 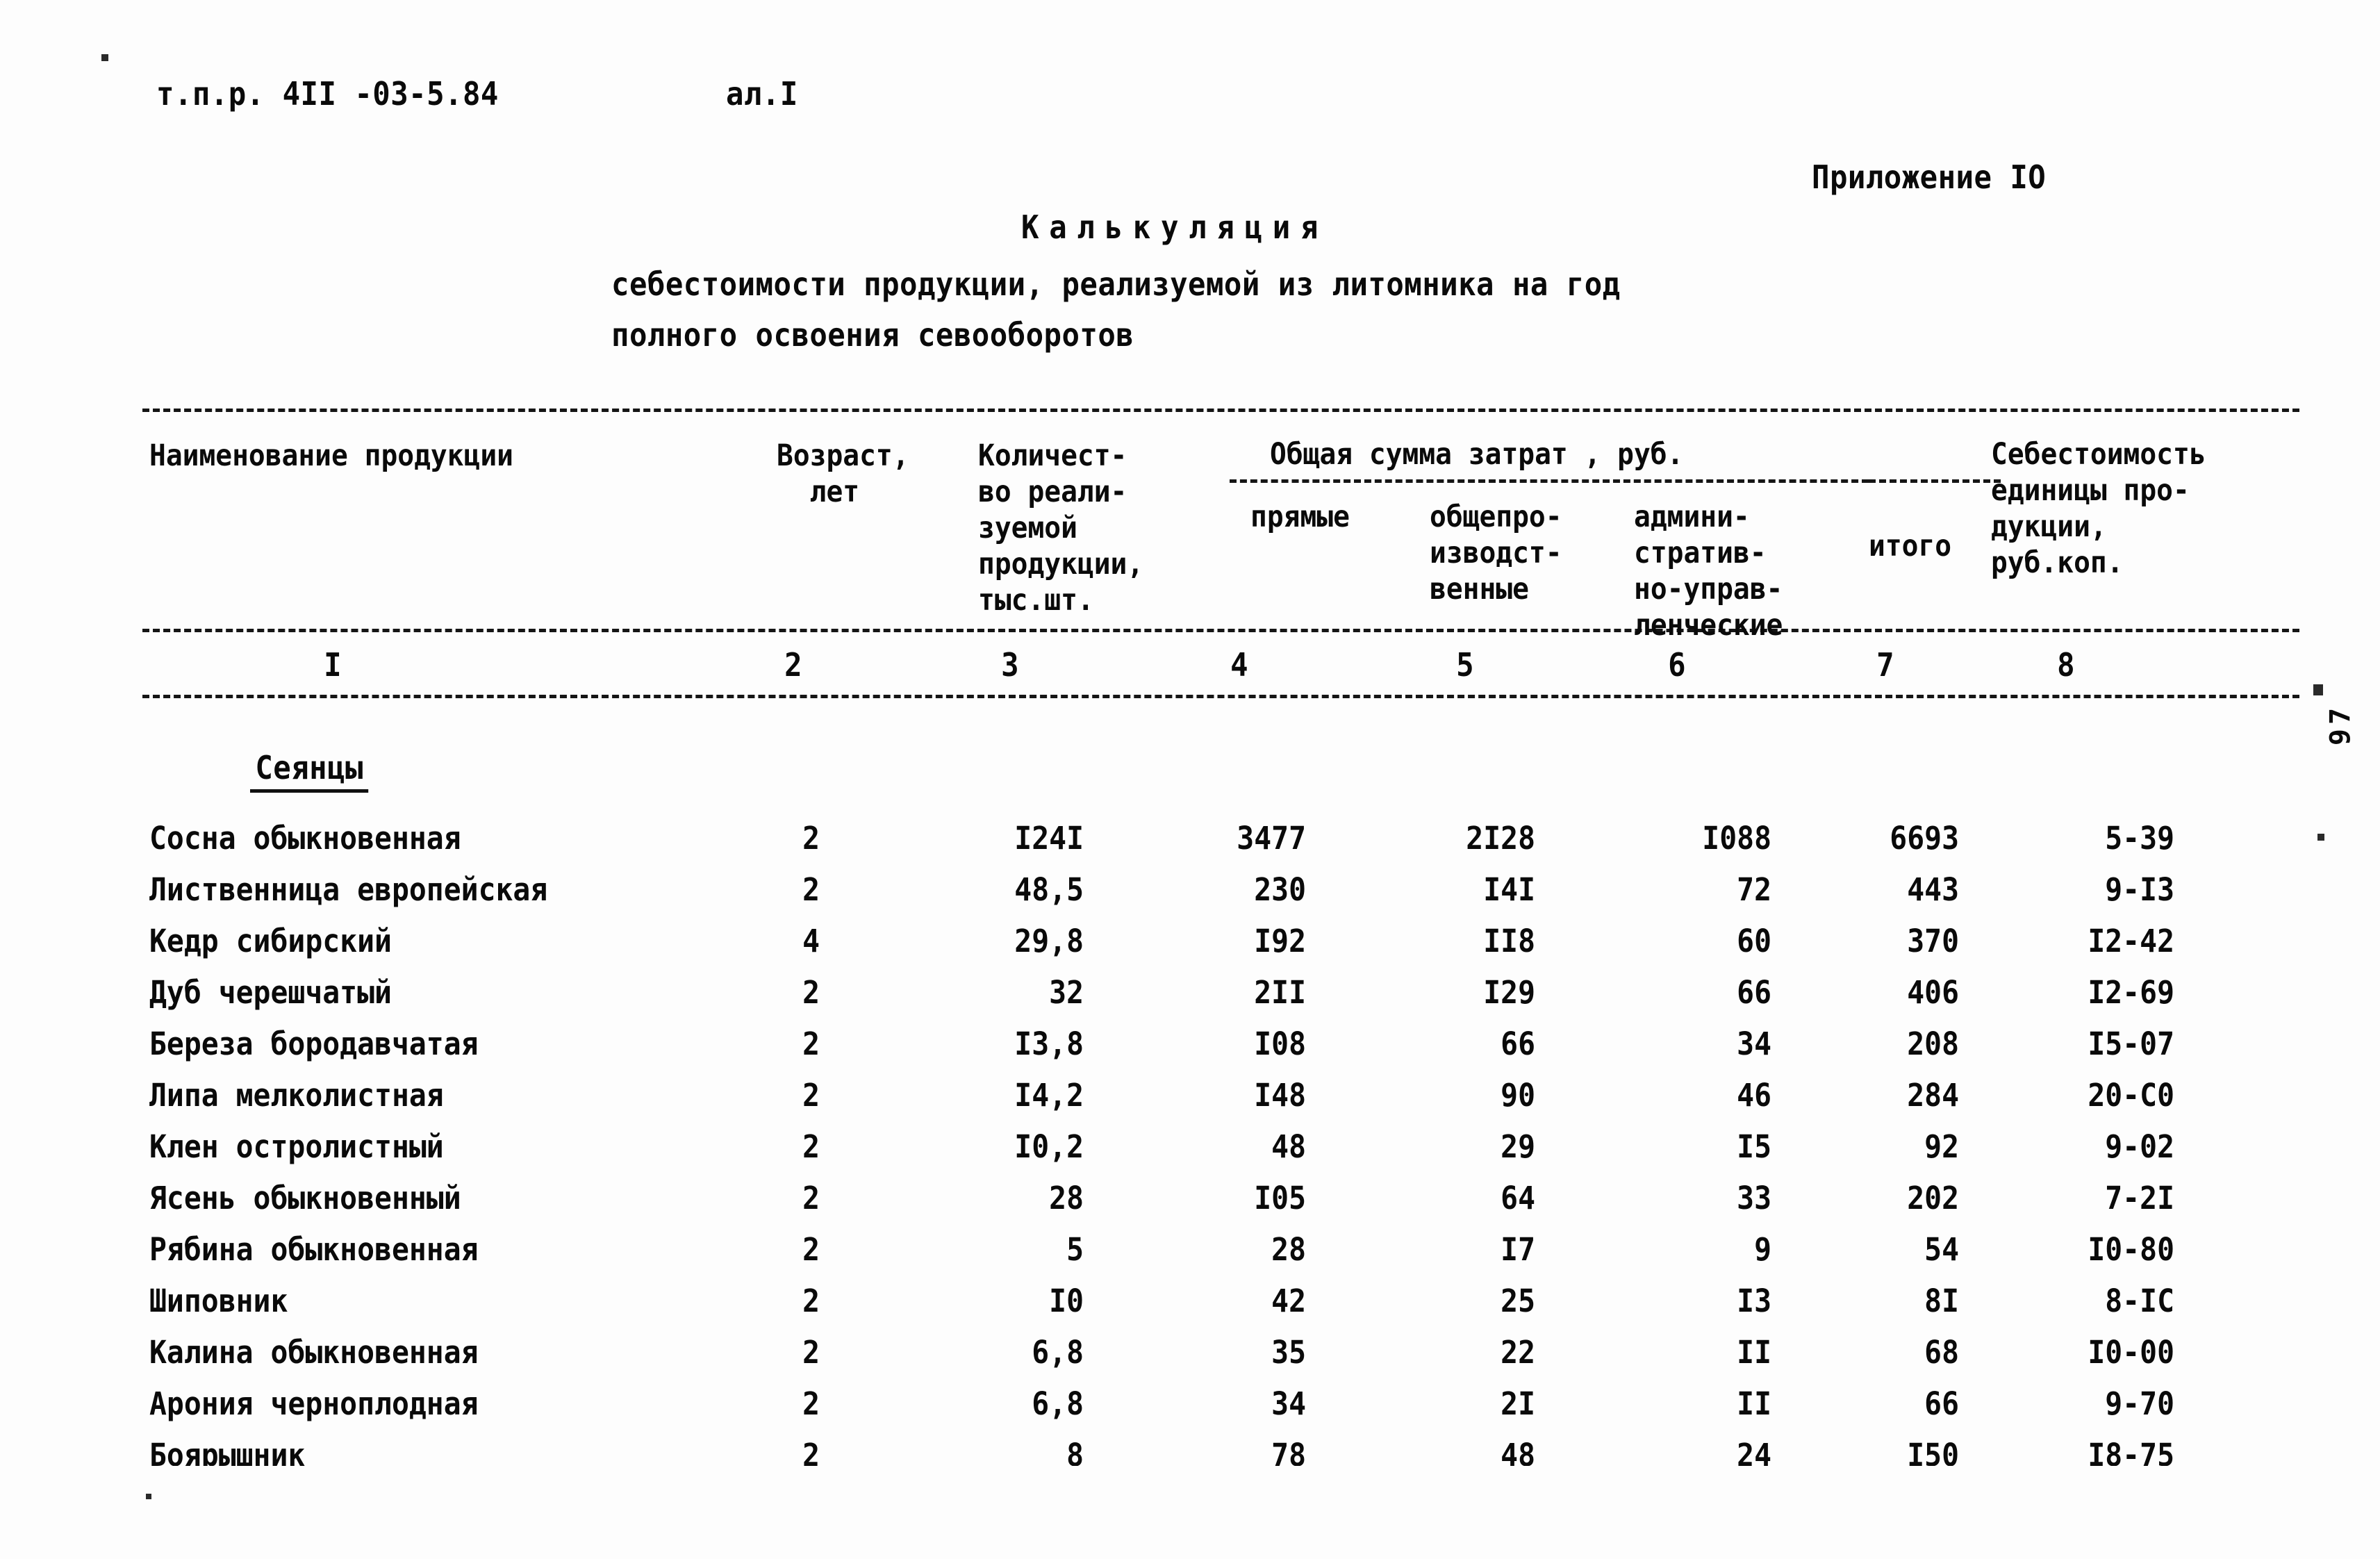 What do you see at coordinates (1190, 1048) in the screenshot?
I see `table-row: Береза бородавчатая 2 I3,8 I08 66 34 208 I5-07` at bounding box center [1190, 1048].